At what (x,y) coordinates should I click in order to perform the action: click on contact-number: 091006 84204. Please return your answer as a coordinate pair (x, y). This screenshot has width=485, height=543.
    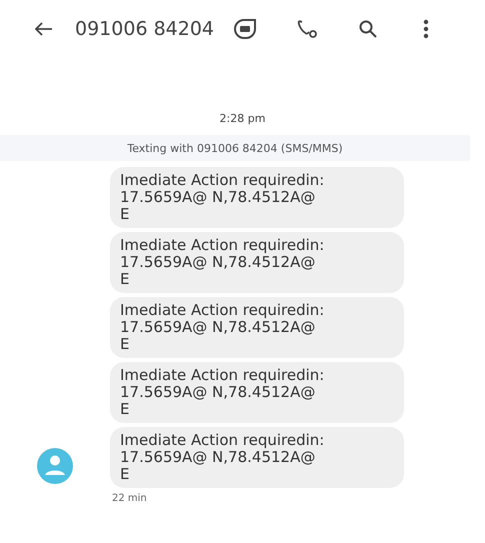
    Looking at the image, I should click on (144, 29).